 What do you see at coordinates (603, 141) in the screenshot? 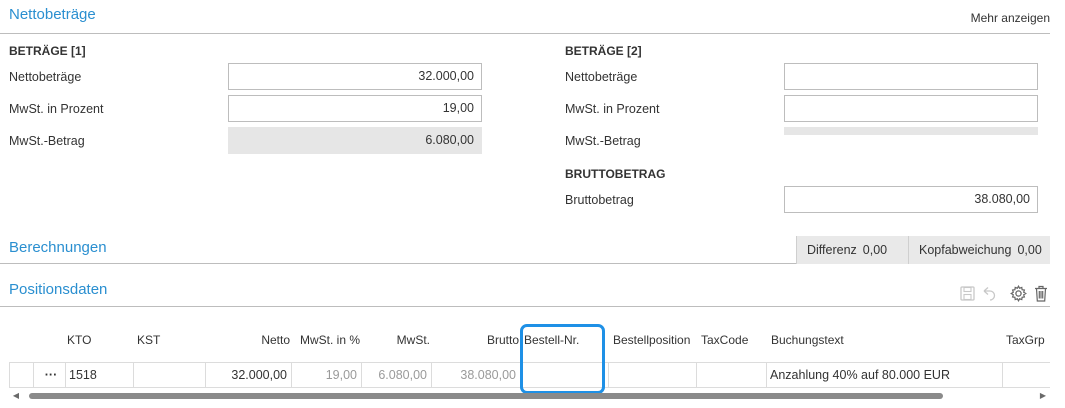
I see `label-mwst-betrag-2: MwSt.-Betrag` at bounding box center [603, 141].